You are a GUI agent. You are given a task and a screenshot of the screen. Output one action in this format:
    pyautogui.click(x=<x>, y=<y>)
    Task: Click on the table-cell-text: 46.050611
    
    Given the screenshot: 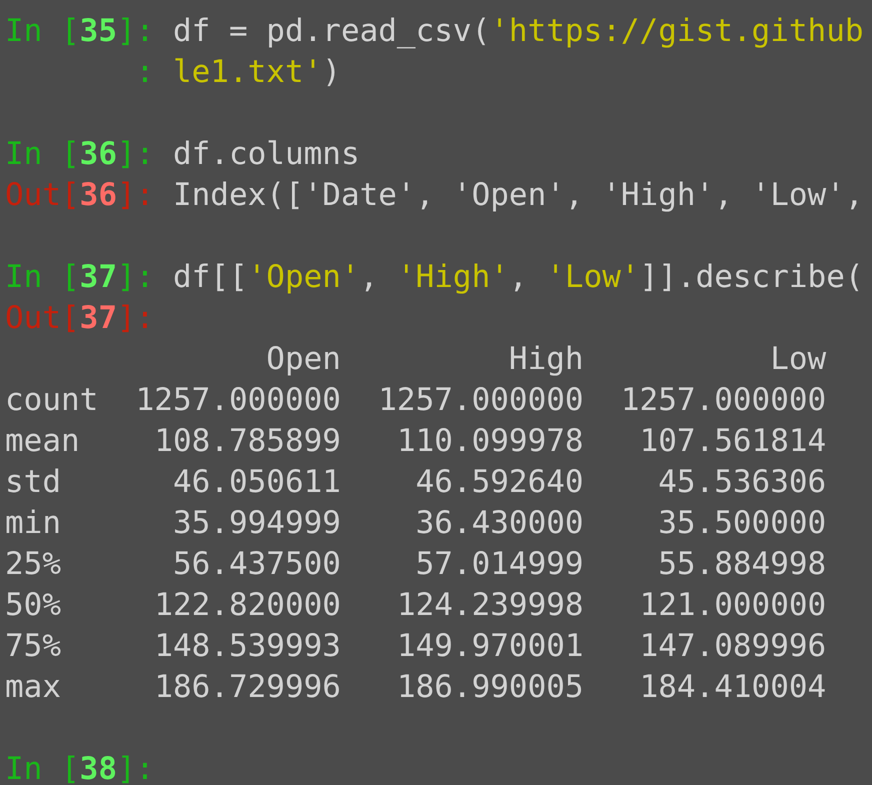 What is the action you would take?
    pyautogui.click(x=256, y=482)
    